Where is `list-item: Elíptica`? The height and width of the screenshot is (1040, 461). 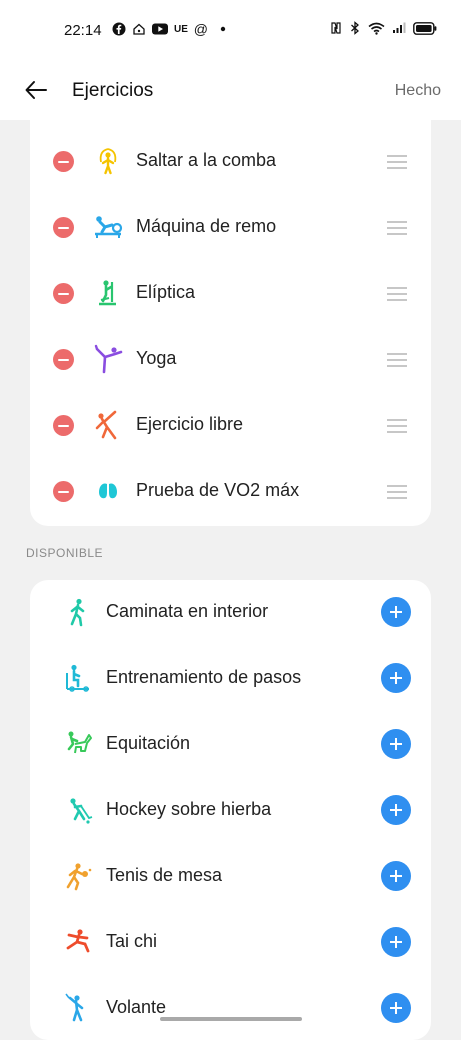 list-item: Elíptica is located at coordinates (230, 294).